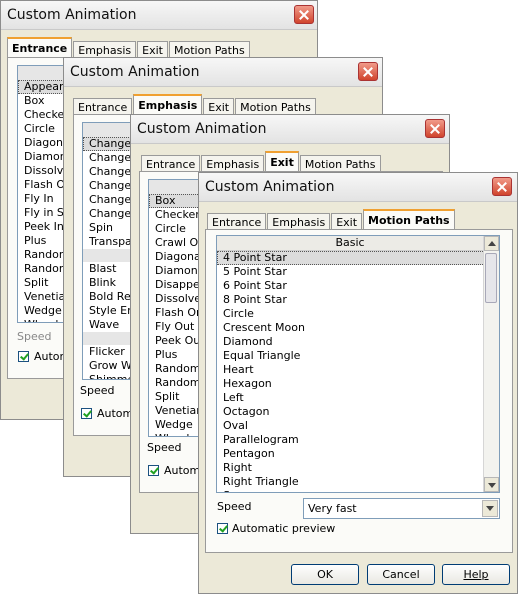 The image size is (518, 594). I want to click on list-item: Dissolve, so click(174, 299).